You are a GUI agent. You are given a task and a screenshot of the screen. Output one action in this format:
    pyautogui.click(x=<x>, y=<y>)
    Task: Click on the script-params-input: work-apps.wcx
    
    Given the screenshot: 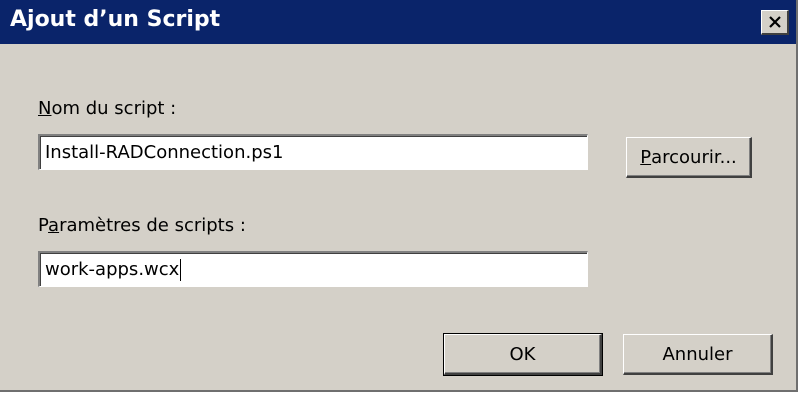 What is the action you would take?
    pyautogui.click(x=313, y=269)
    